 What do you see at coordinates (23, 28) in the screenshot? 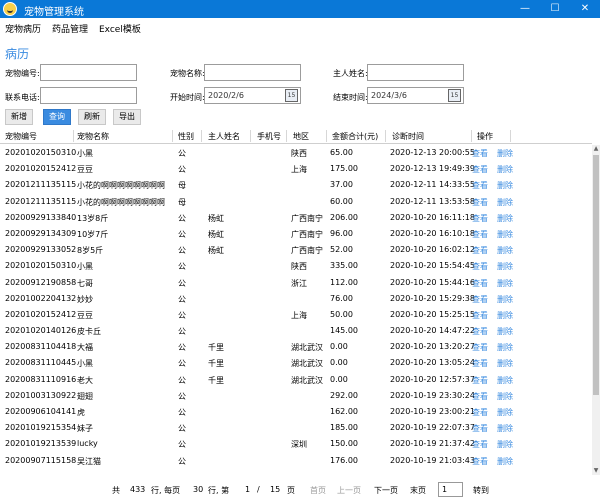
I see `menu-item-pet-records: 宠物病历` at bounding box center [23, 28].